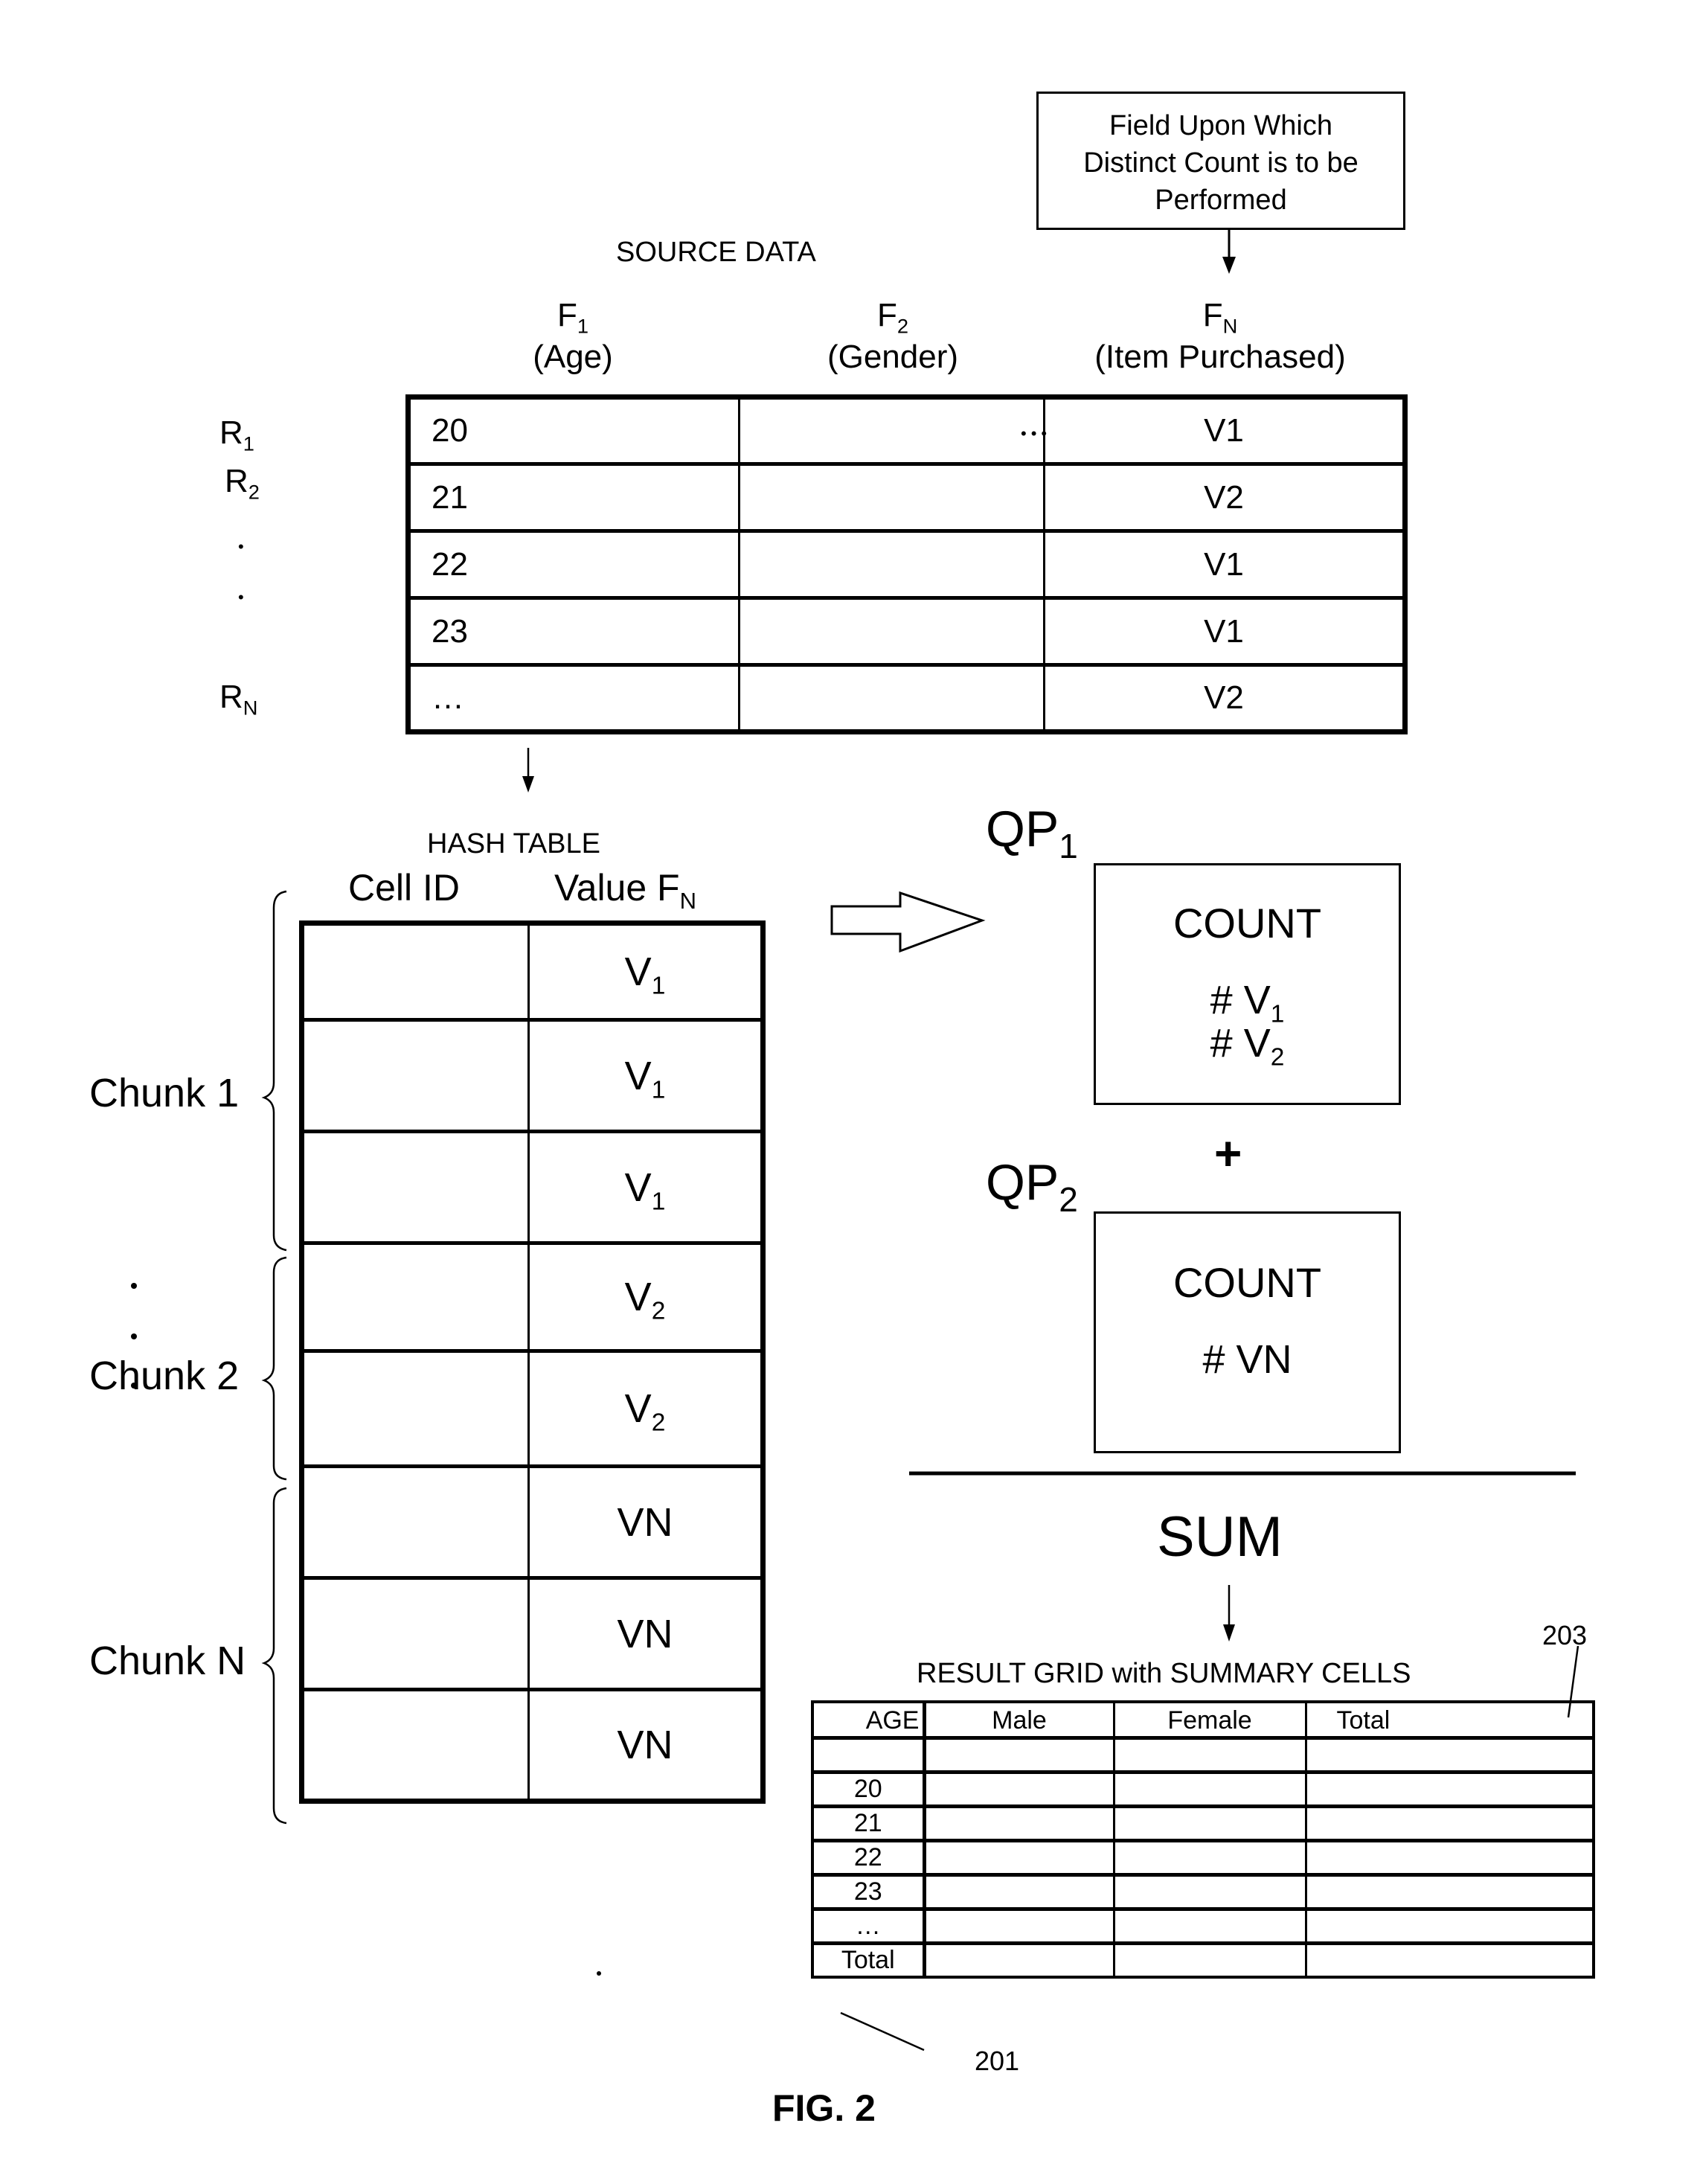 This screenshot has height=2184, width=1700. What do you see at coordinates (274, 1357) in the screenshot?
I see `chunk-braces` at bounding box center [274, 1357].